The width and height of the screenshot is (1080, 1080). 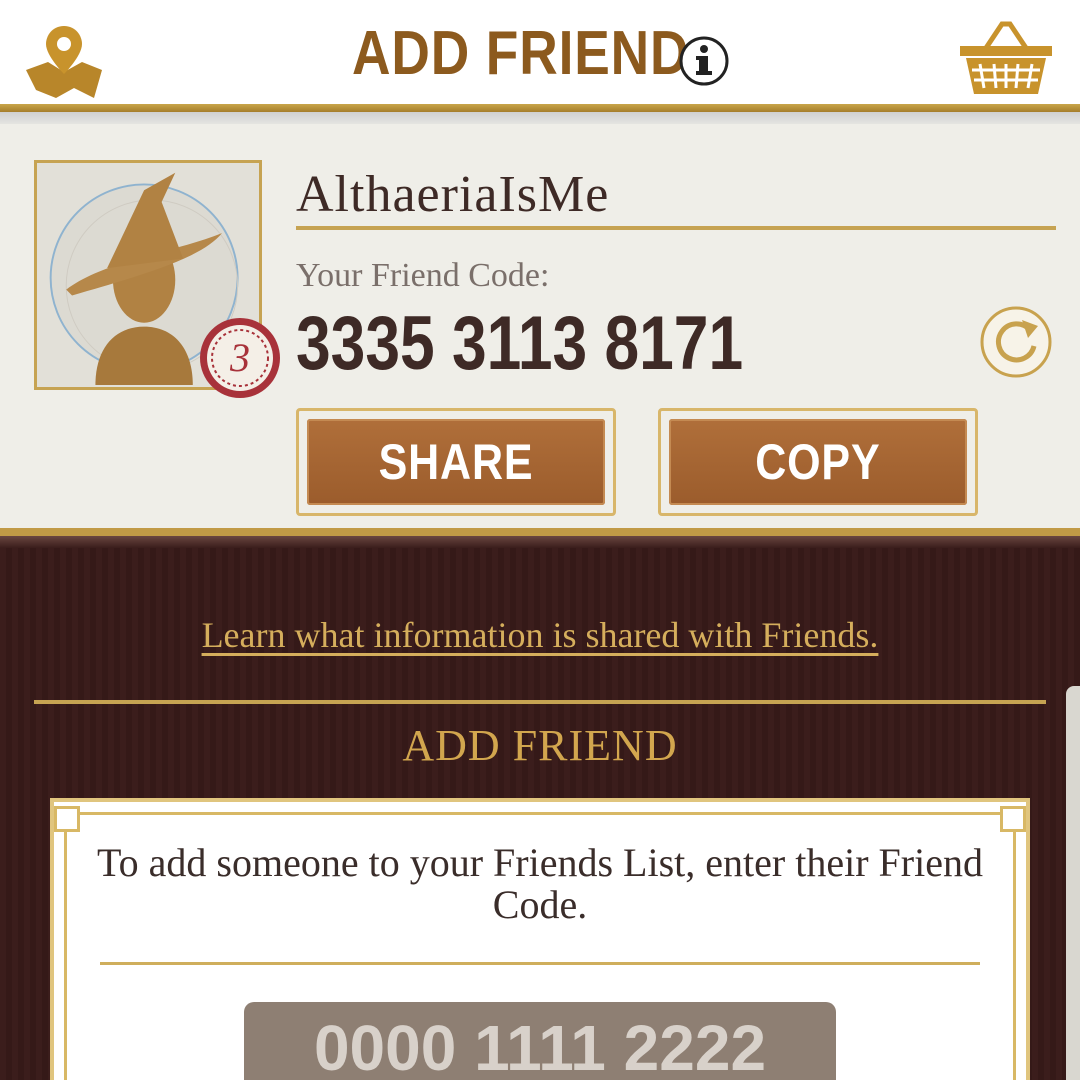 I want to click on page-title: ADD FRIEND, so click(x=521, y=53).